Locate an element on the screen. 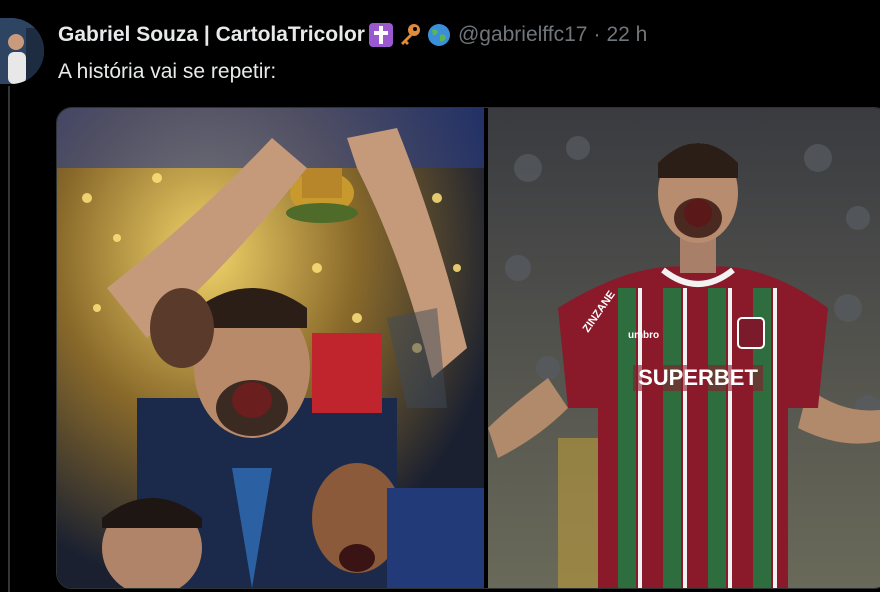 This screenshot has width=880, height=592. key-icon is located at coordinates (410, 35).